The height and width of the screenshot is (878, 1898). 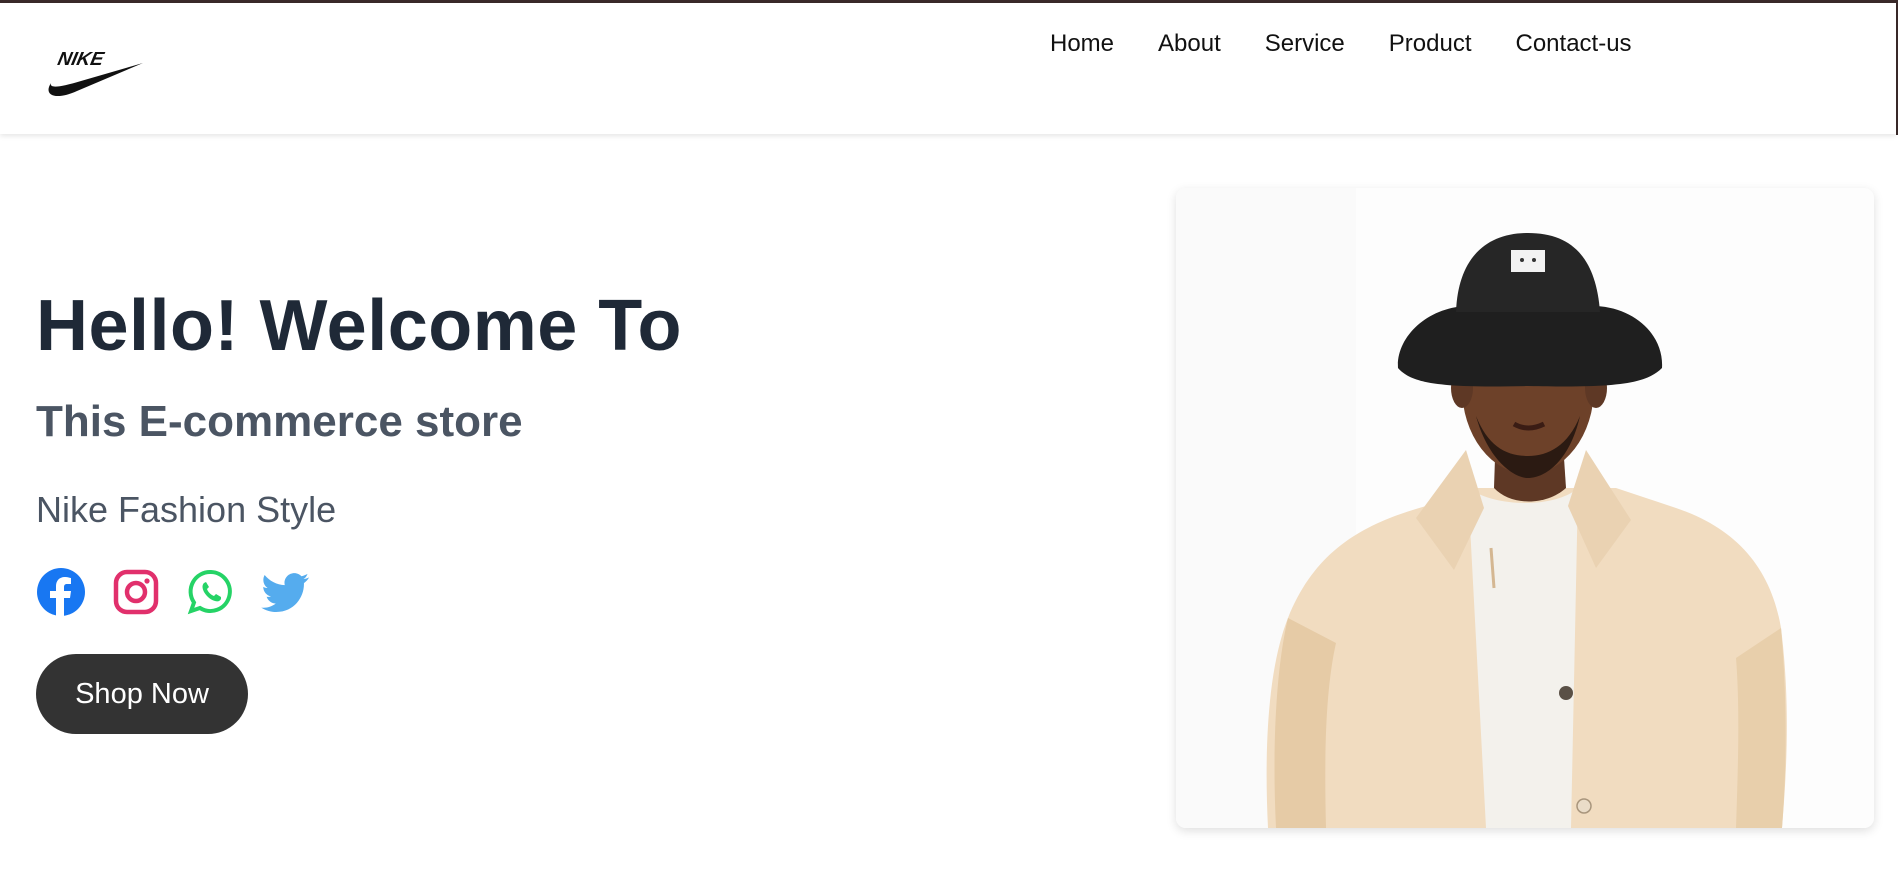 What do you see at coordinates (1574, 44) in the screenshot?
I see `nav-contact-us: Contact-us` at bounding box center [1574, 44].